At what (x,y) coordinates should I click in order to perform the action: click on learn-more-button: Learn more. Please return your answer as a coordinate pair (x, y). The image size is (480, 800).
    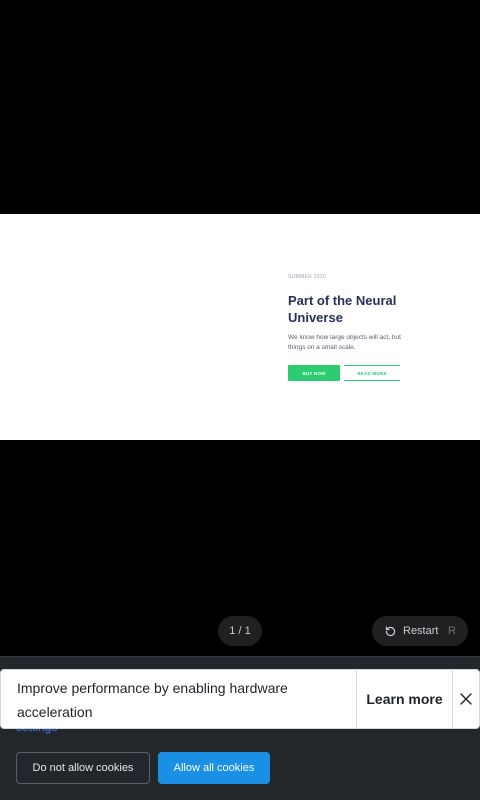
    Looking at the image, I should click on (405, 699).